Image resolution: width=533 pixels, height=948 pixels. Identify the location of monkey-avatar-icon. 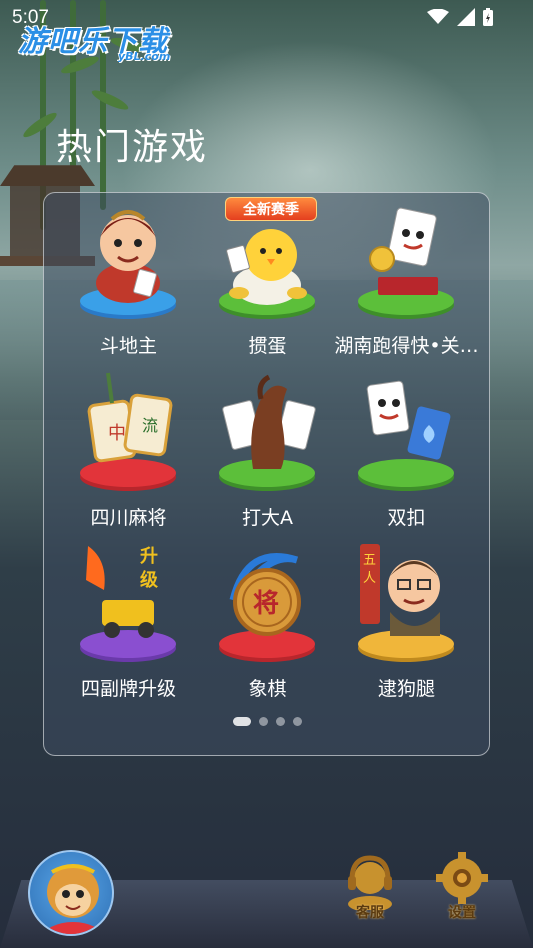
(73, 899).